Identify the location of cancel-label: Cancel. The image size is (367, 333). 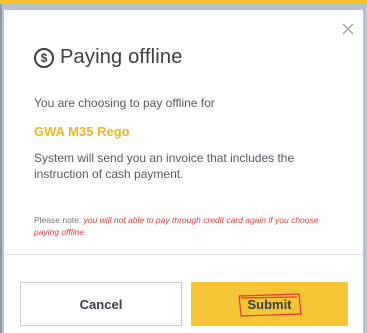
(101, 304).